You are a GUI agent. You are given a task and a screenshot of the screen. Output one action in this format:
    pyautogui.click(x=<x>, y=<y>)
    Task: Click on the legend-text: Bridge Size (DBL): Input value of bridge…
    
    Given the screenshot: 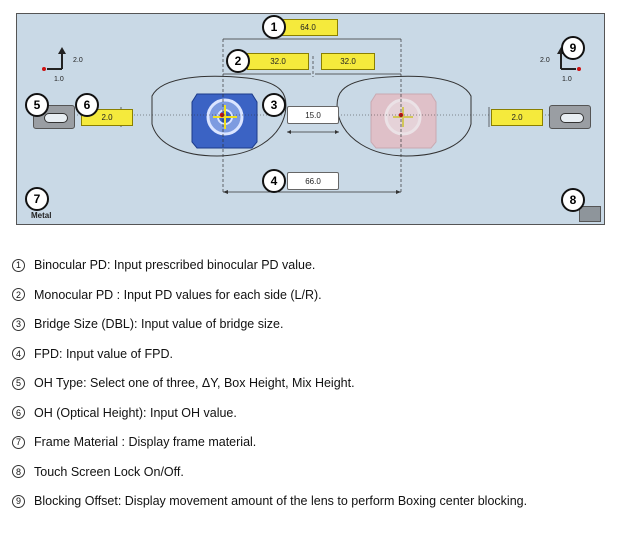 What is the action you would take?
    pyautogui.click(x=159, y=324)
    